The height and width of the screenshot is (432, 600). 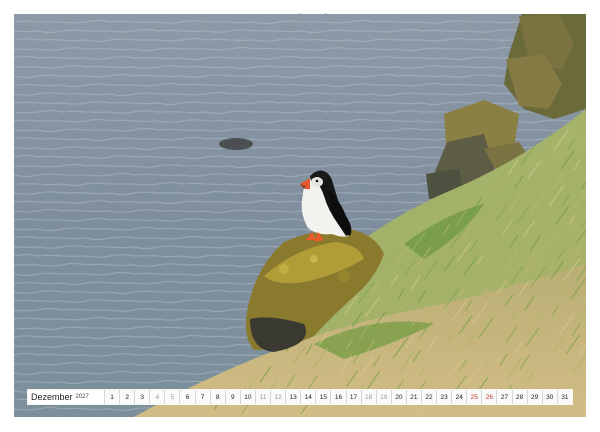 What do you see at coordinates (187, 397) in the screenshot?
I see `day-cell: 6` at bounding box center [187, 397].